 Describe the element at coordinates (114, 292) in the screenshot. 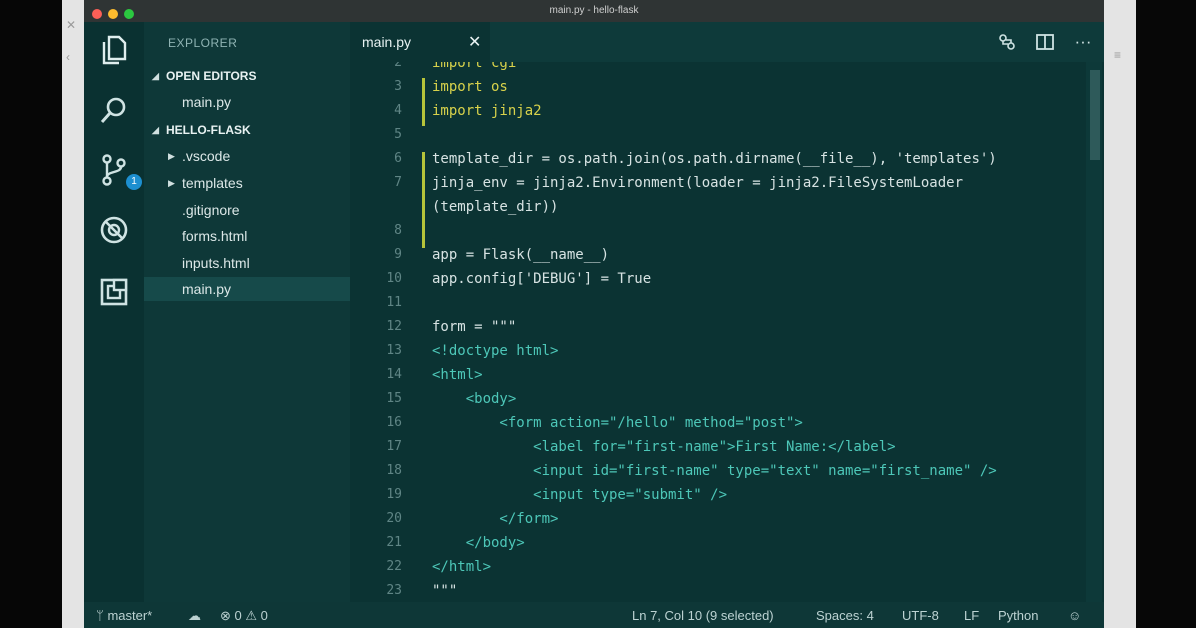

I see `extensions-icon` at that location.